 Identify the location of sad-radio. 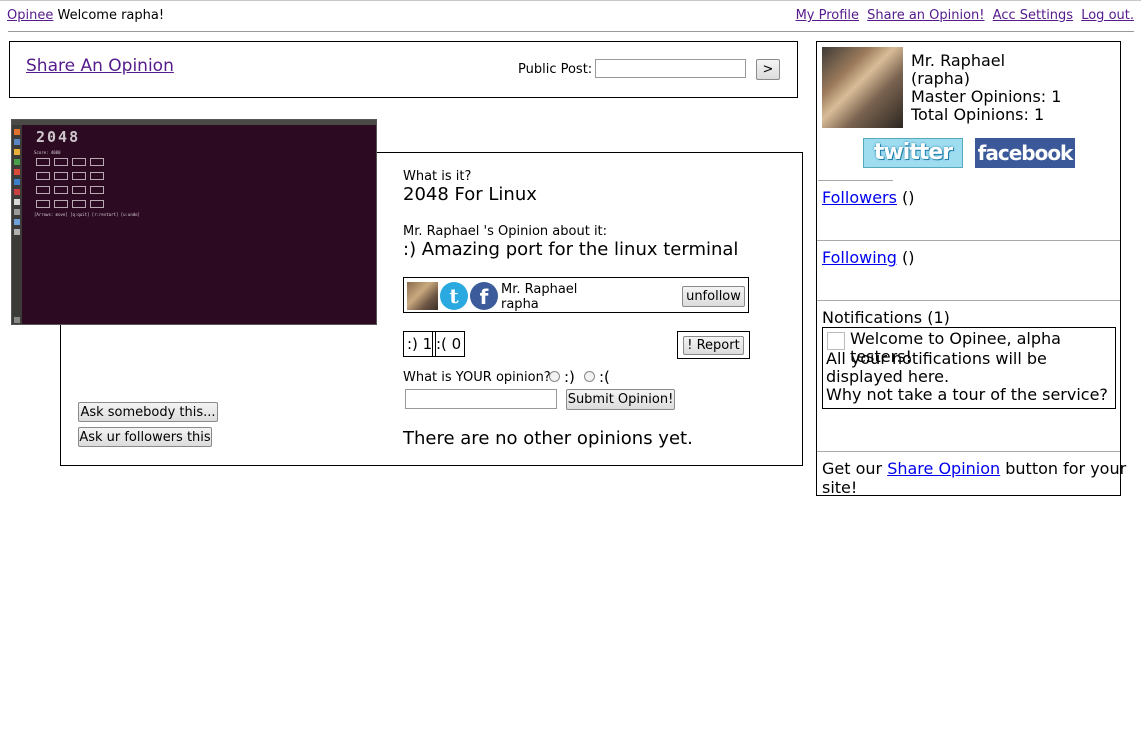
(589, 376).